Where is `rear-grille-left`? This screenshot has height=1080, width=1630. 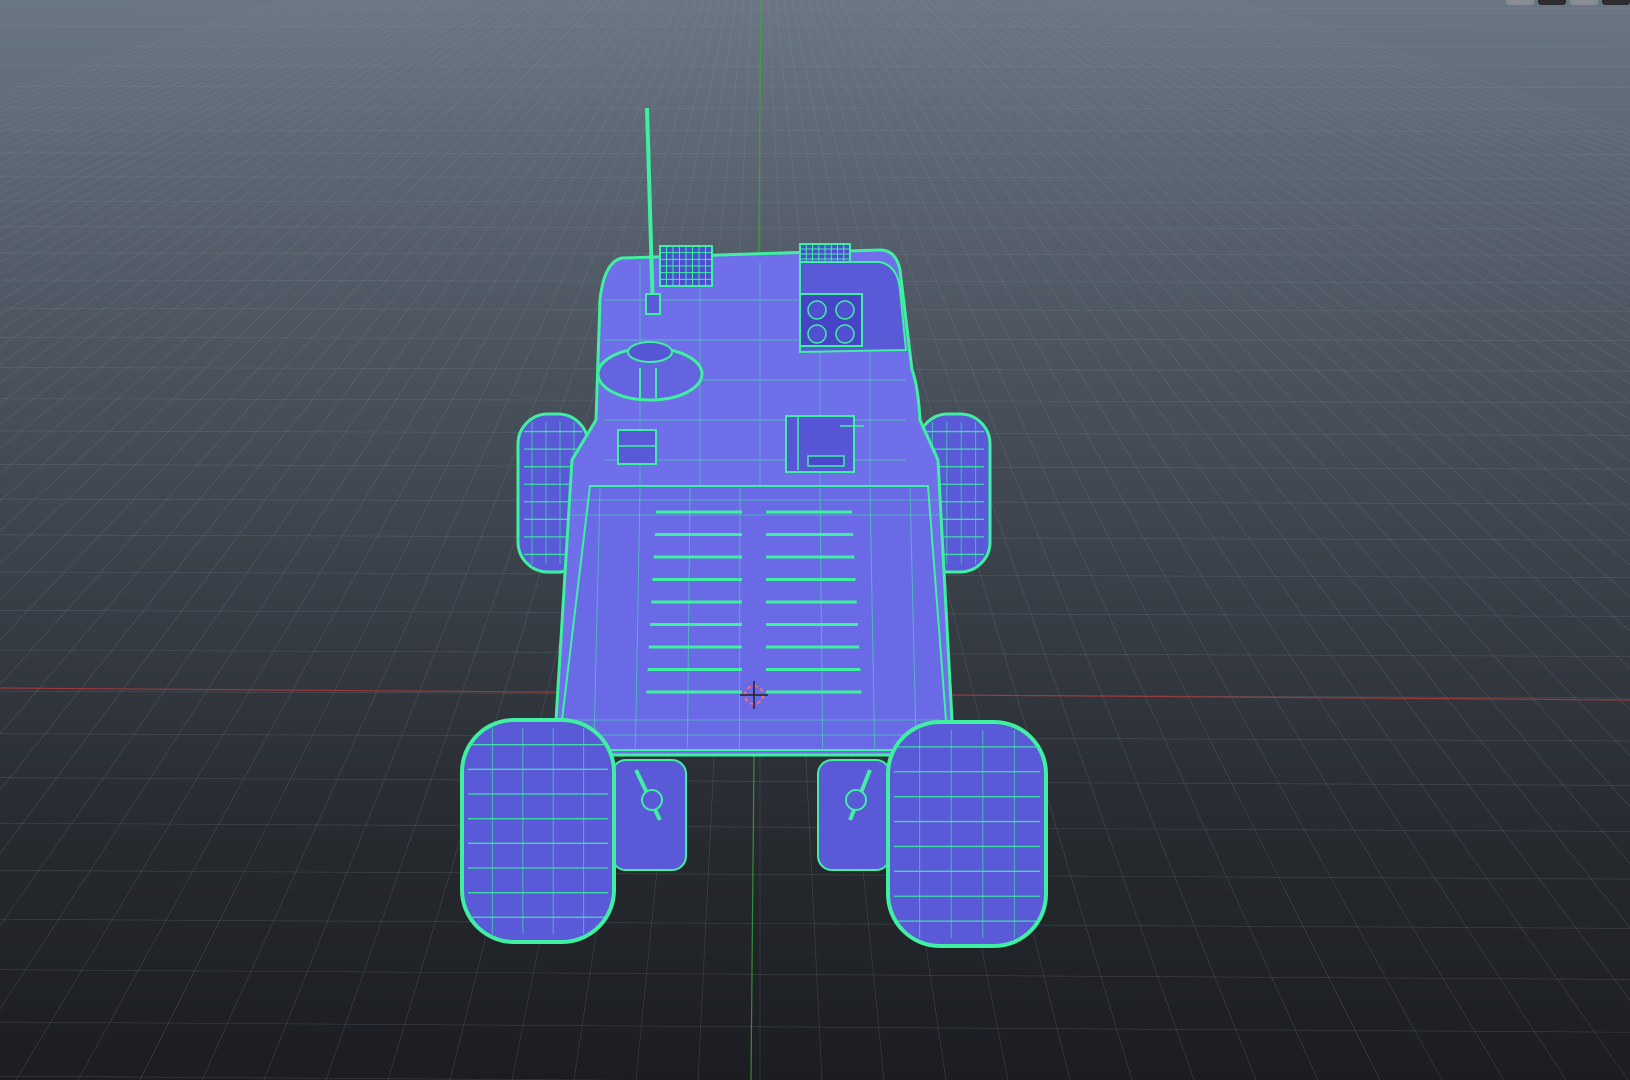 rear-grille-left is located at coordinates (686, 266).